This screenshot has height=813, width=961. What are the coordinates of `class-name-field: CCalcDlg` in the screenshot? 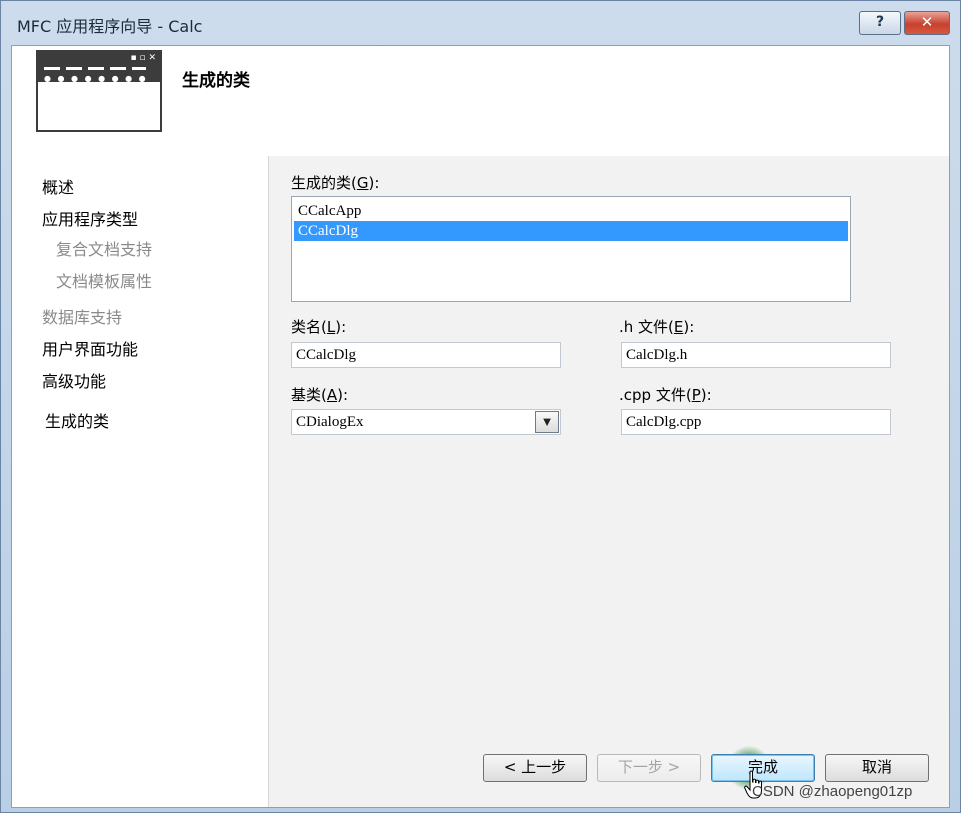 It's located at (426, 355).